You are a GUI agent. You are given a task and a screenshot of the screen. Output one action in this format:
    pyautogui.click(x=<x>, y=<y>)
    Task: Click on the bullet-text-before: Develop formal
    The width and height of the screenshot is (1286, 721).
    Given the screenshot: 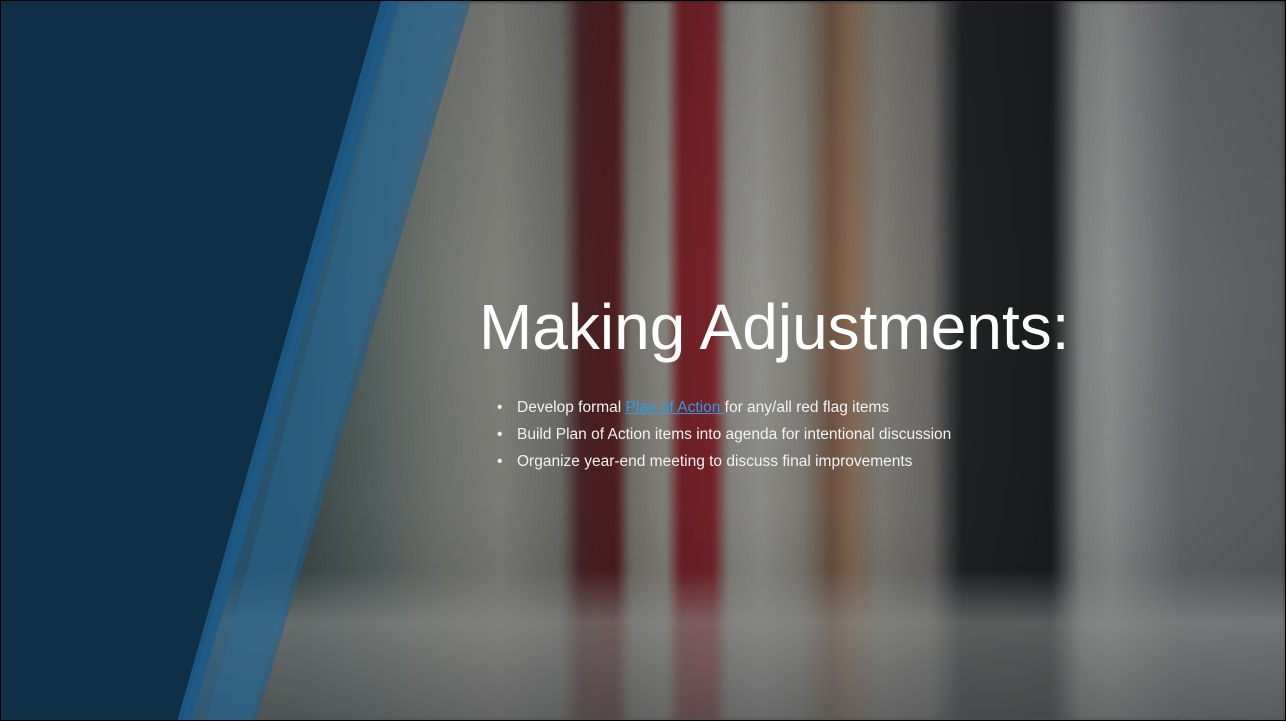 What is the action you would take?
    pyautogui.click(x=571, y=407)
    